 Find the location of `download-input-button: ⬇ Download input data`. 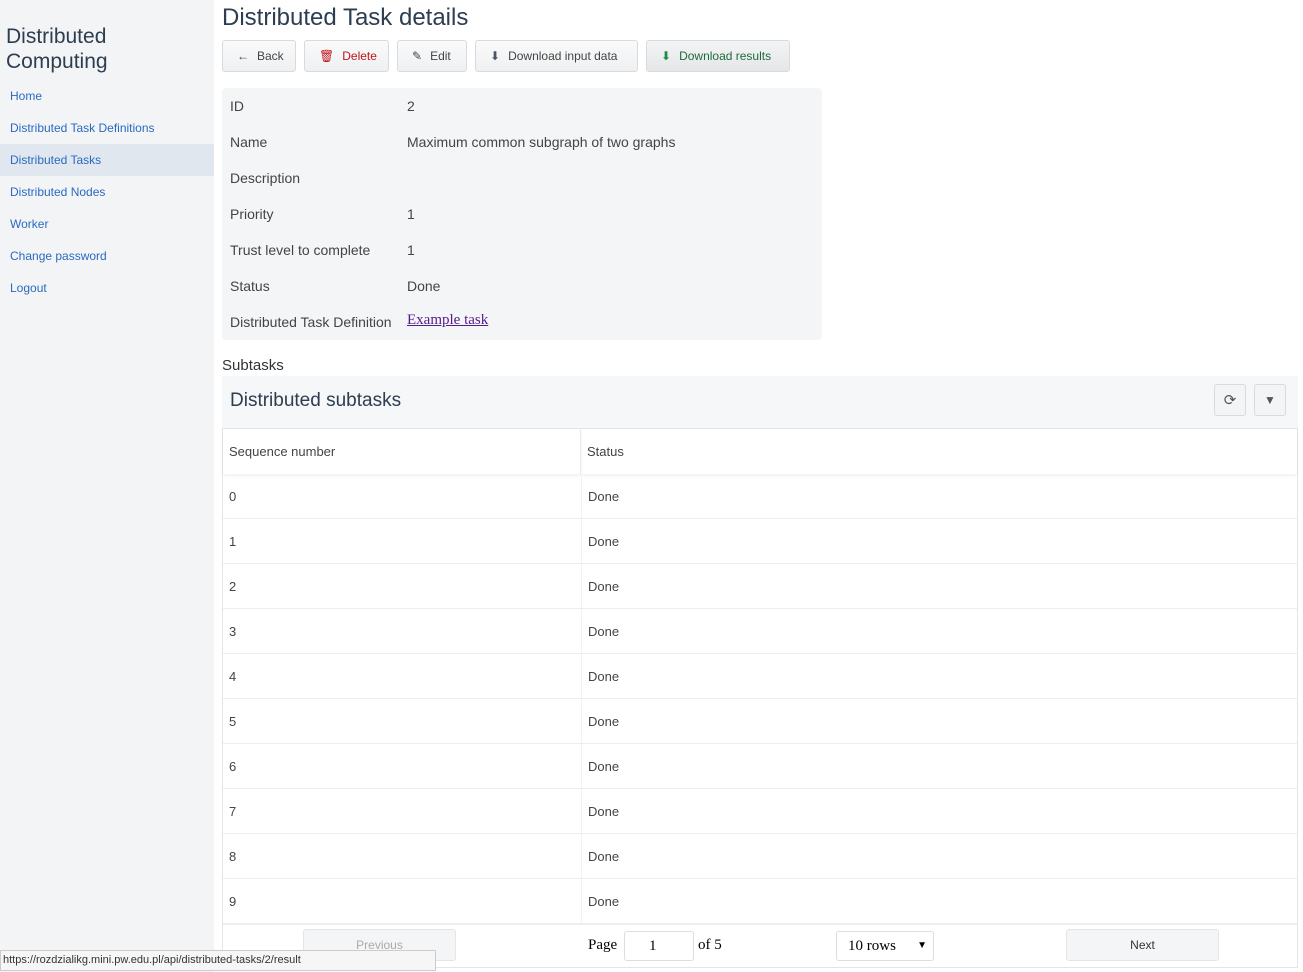

download-input-button: ⬇ Download input data is located at coordinates (556, 56).